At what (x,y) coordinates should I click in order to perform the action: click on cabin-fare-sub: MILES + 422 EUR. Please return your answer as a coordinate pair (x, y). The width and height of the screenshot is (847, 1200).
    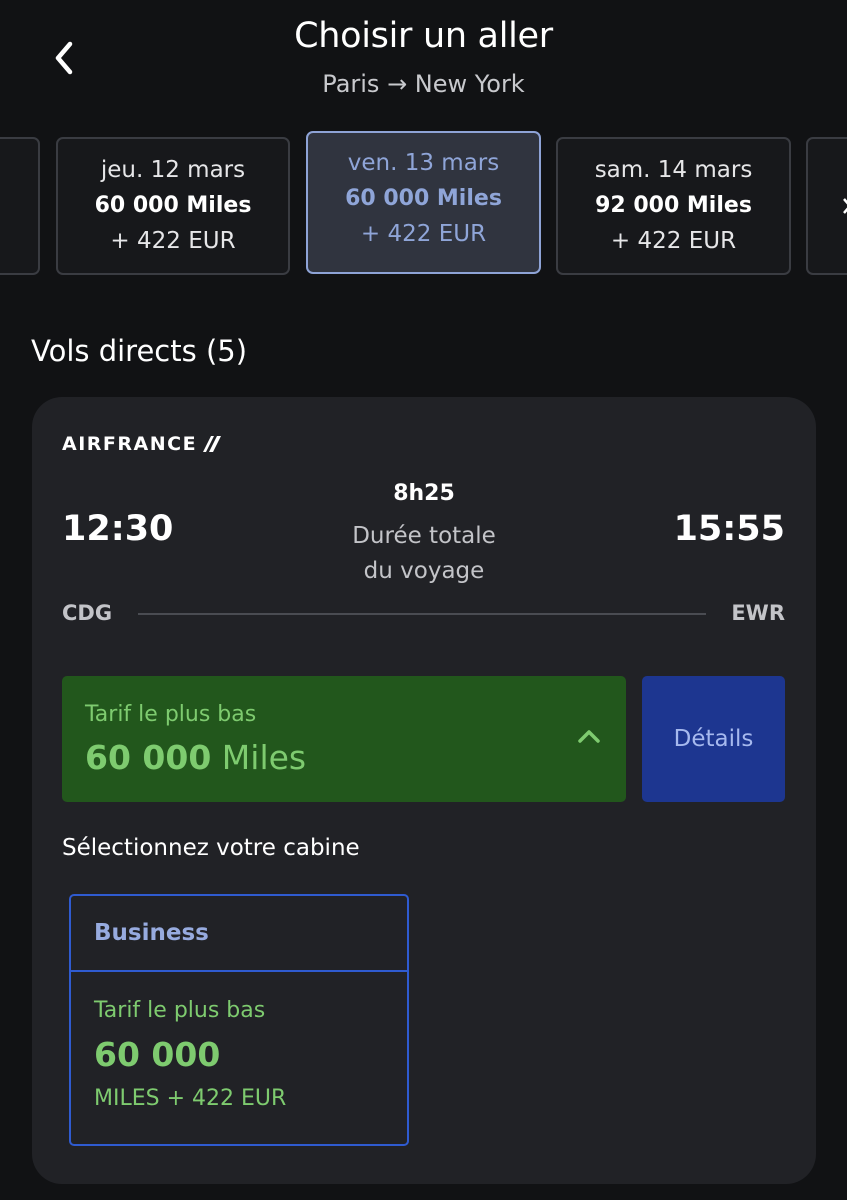
    Looking at the image, I should click on (190, 1098).